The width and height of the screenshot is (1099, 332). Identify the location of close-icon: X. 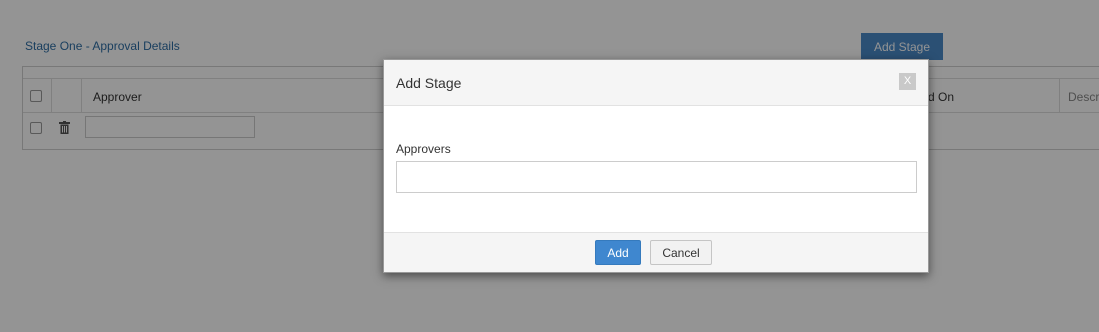
(907, 81).